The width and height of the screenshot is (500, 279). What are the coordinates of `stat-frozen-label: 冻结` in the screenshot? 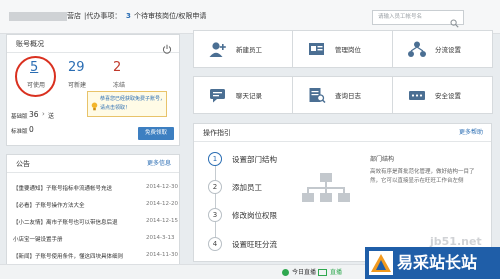 It's located at (119, 85).